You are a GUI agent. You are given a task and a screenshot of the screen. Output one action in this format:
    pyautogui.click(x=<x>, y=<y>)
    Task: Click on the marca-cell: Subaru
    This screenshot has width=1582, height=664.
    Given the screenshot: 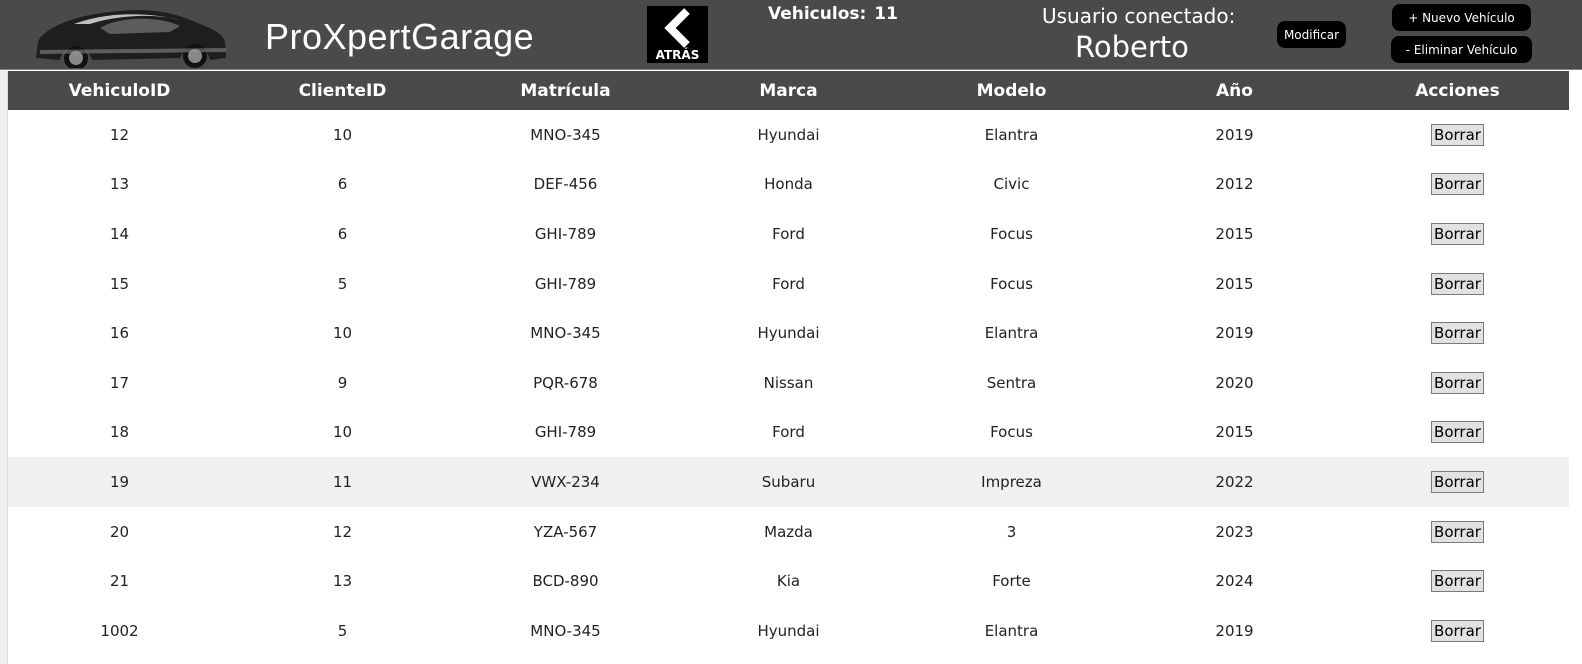 What is the action you would take?
    pyautogui.click(x=788, y=481)
    